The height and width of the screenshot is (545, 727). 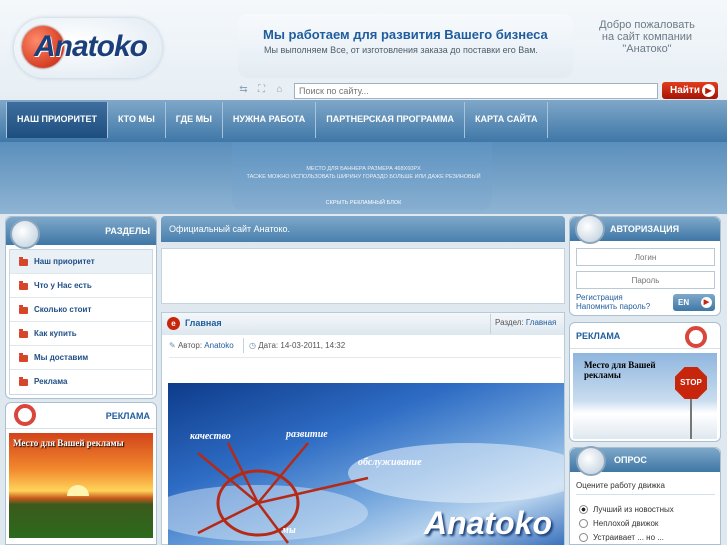 What do you see at coordinates (270, 120) in the screenshot?
I see `nav-item-jobs: НУЖНА РАБОТА` at bounding box center [270, 120].